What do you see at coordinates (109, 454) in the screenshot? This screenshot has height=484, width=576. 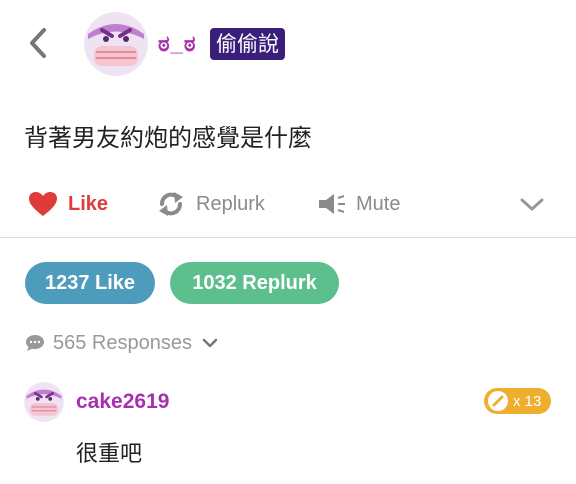 I see `response-text: 很重吧` at bounding box center [109, 454].